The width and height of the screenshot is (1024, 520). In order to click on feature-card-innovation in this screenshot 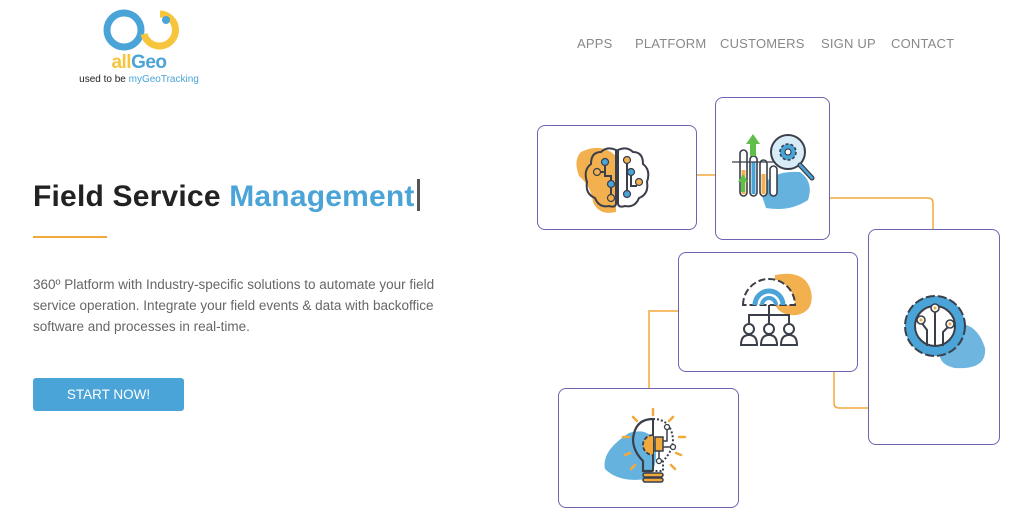, I will do `click(648, 448)`.